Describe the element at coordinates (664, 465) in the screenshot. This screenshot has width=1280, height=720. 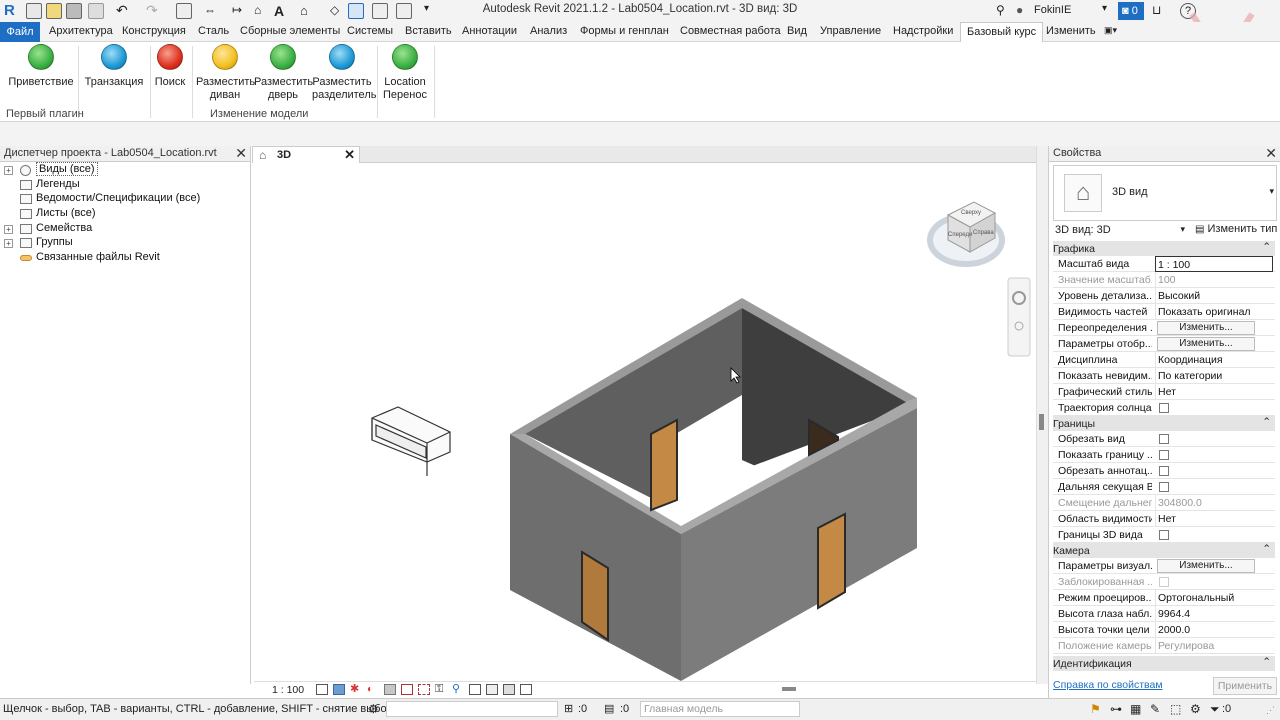
I see `door-back` at that location.